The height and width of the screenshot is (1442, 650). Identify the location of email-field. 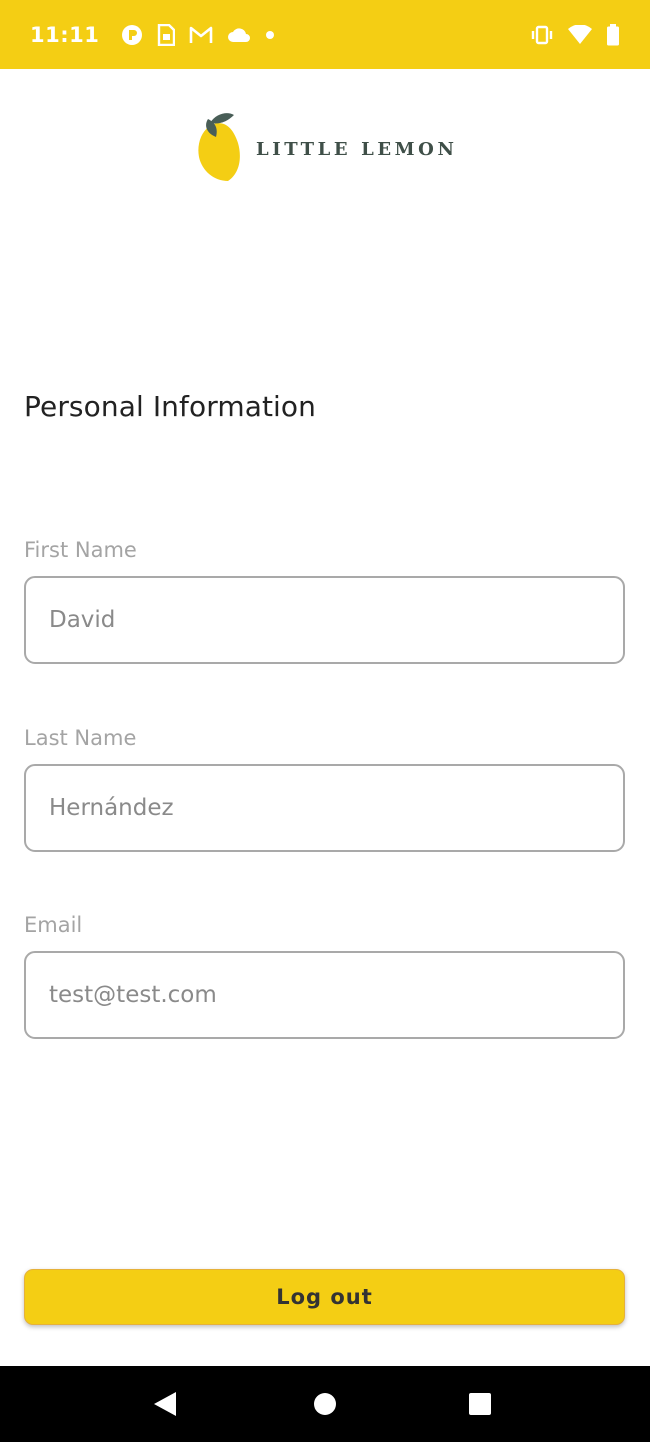
(324, 995).